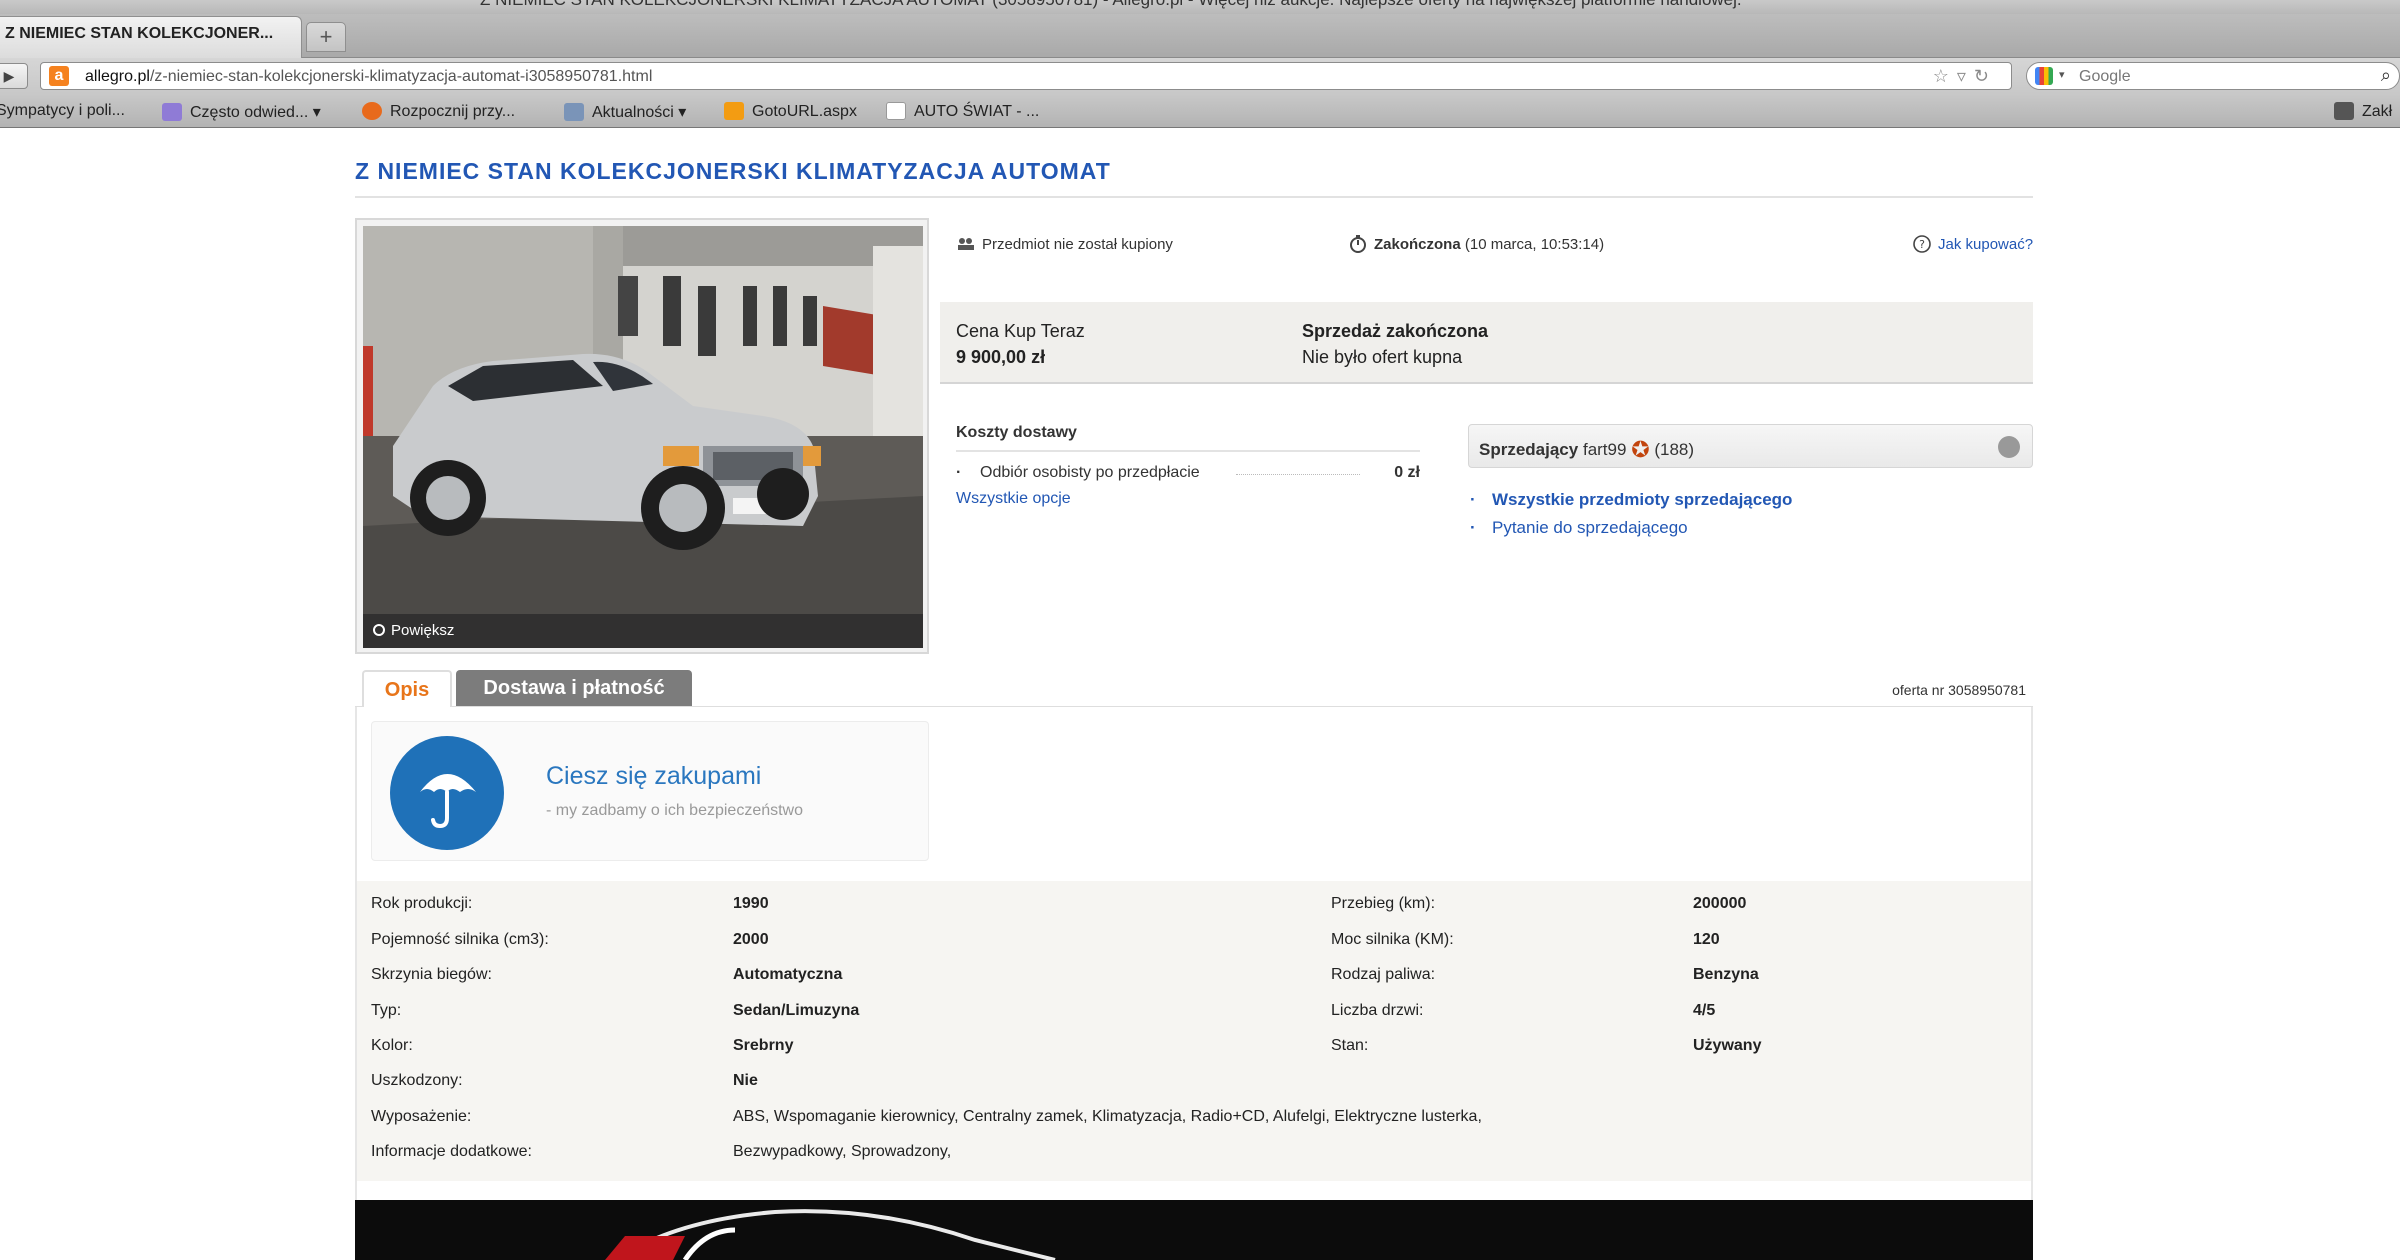  What do you see at coordinates (1020, 344) in the screenshot?
I see `buy-now-price: Cena Kup Teraz 9 900,00 zł` at bounding box center [1020, 344].